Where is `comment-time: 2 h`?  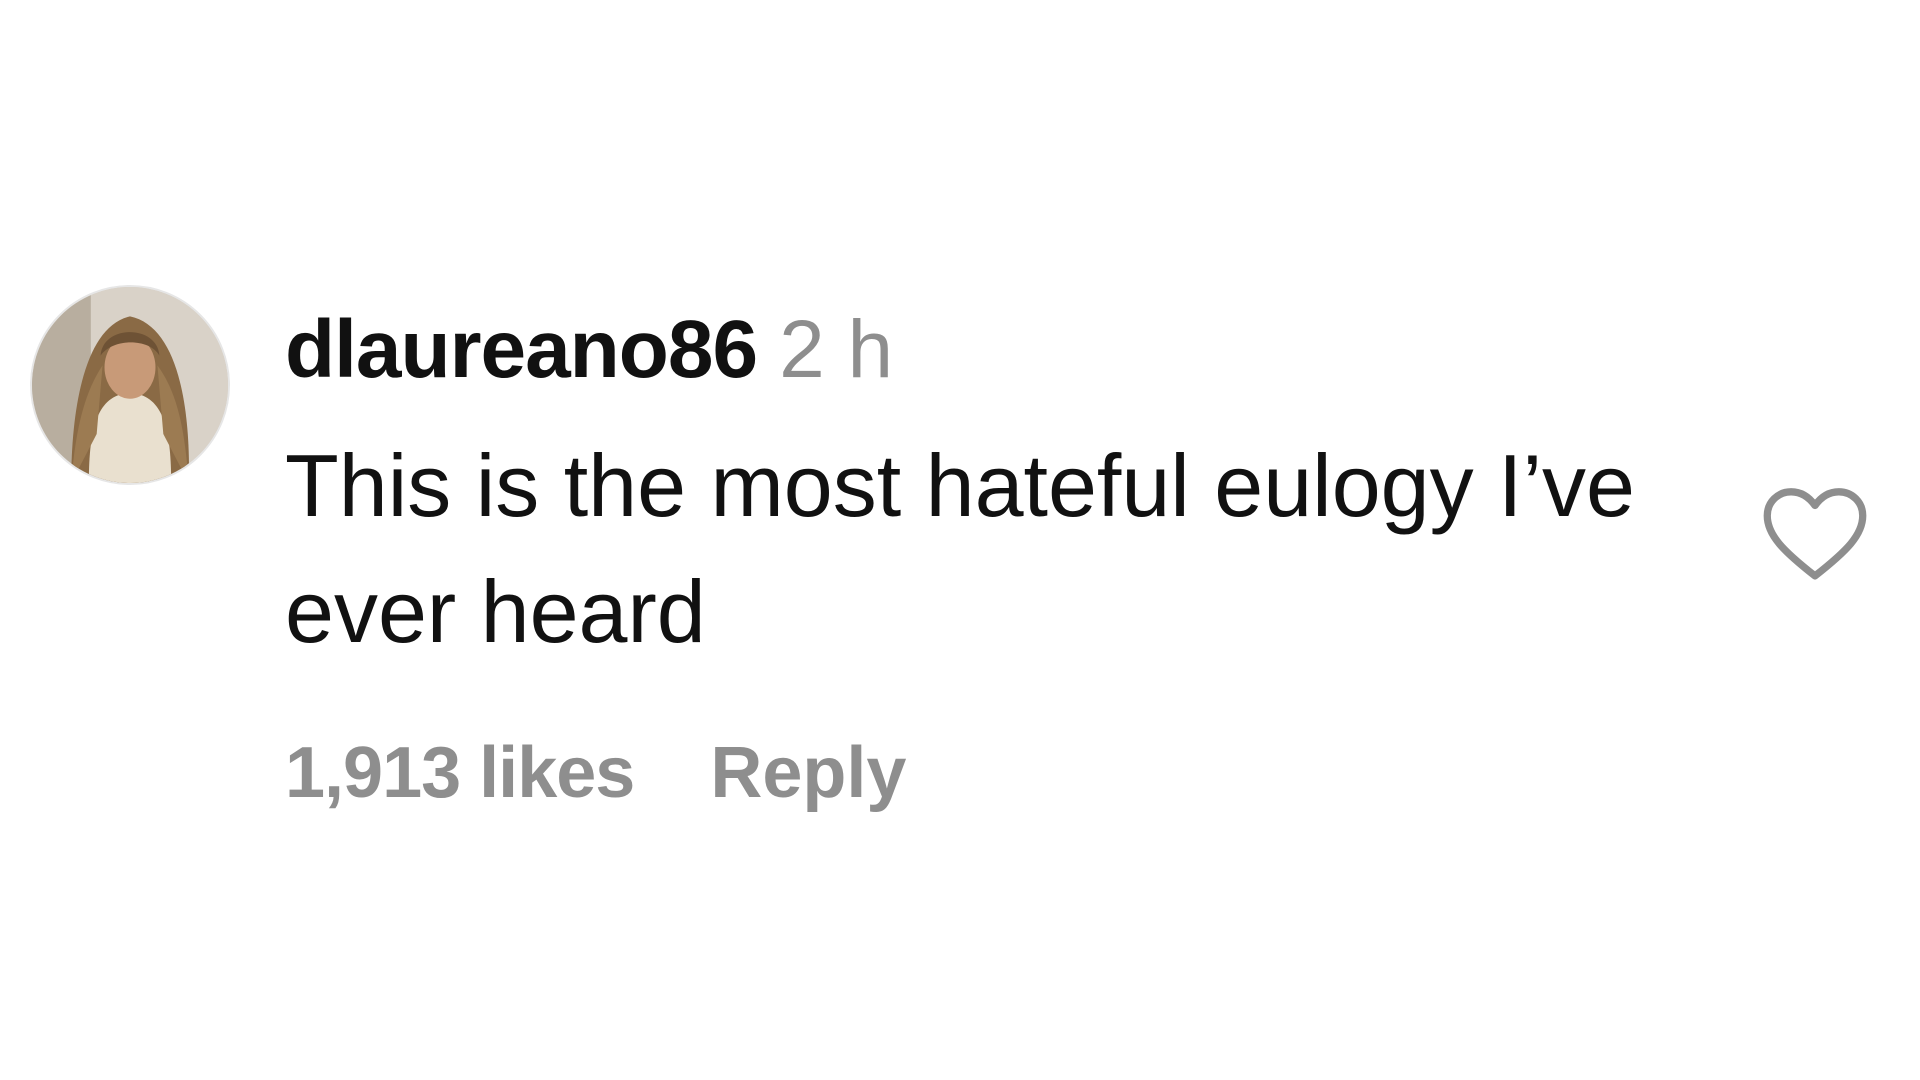
comment-time: 2 h is located at coordinates (836, 349).